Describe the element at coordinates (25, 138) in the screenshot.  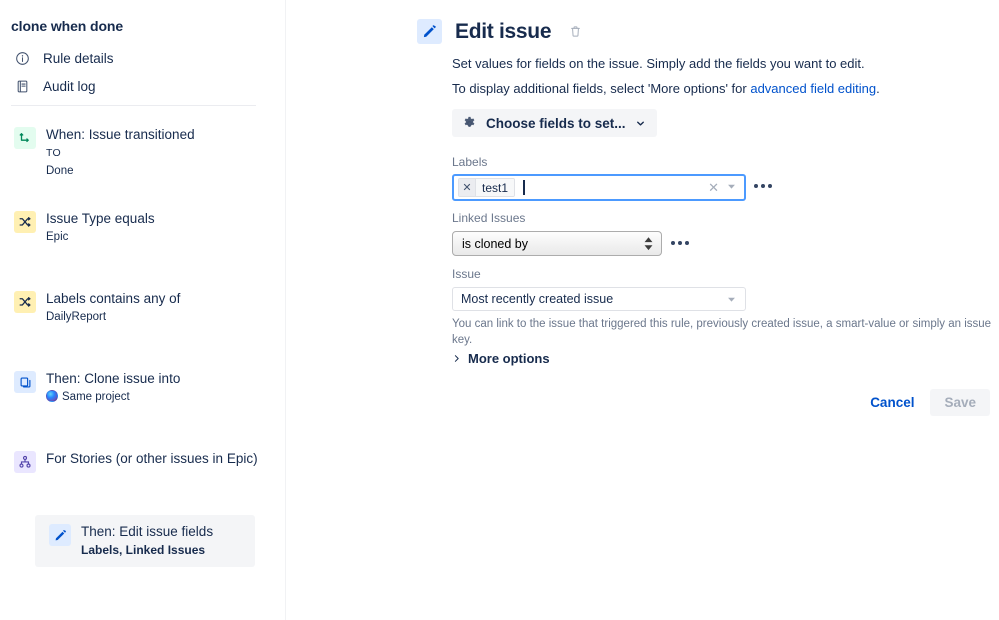
I see `transition-icon` at that location.